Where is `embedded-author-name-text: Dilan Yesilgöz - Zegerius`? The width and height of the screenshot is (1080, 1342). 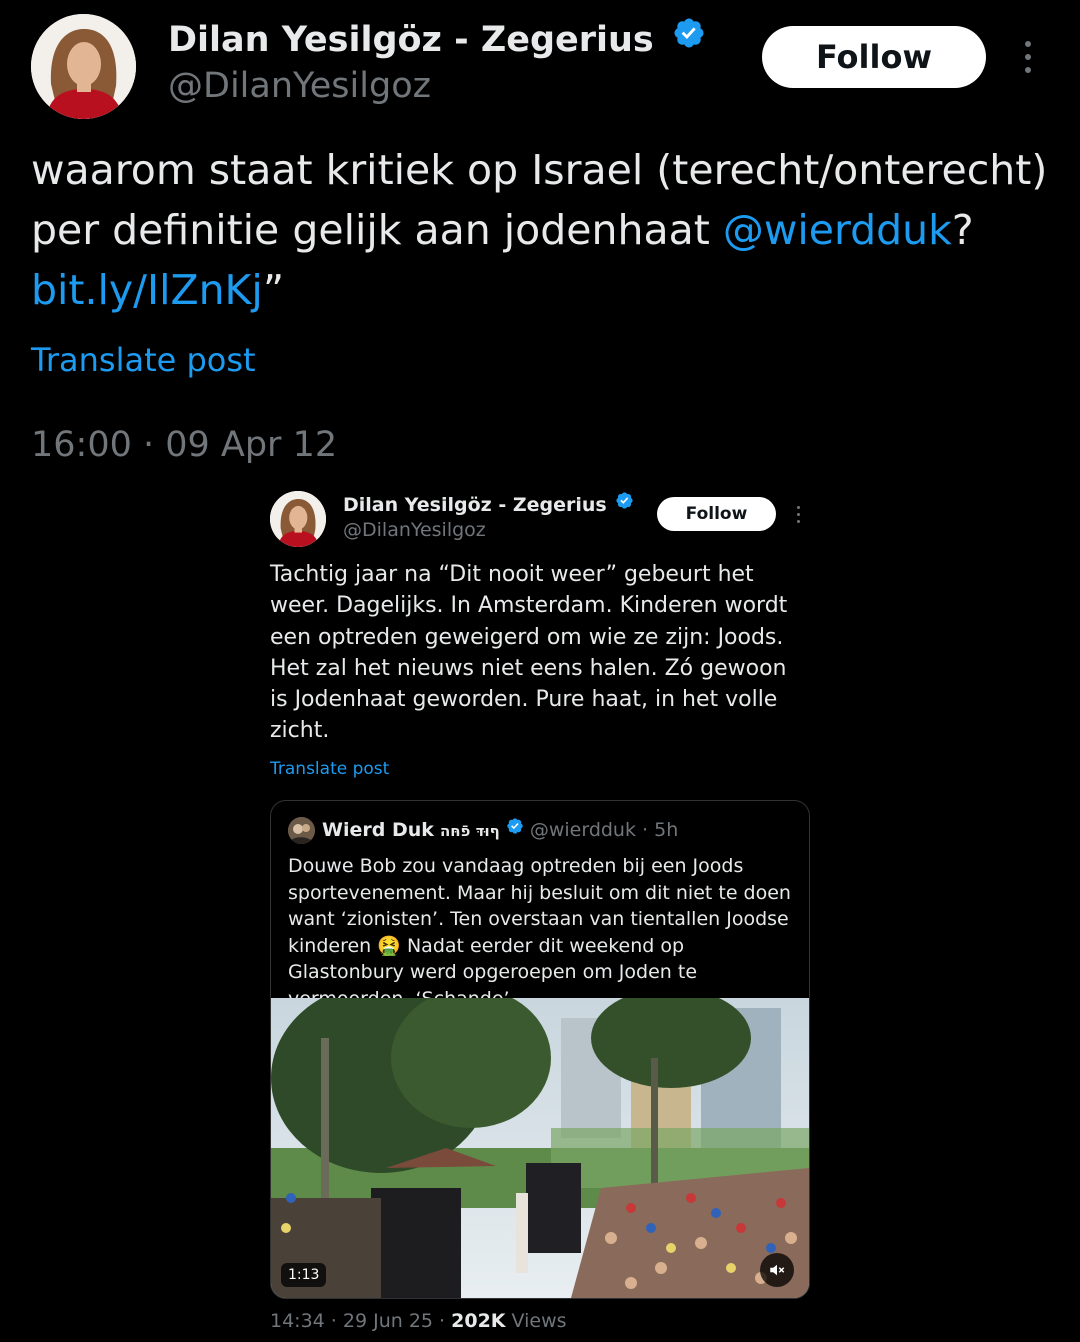
embedded-author-name-text: Dilan Yesilgöz - Zegerius is located at coordinates (475, 505).